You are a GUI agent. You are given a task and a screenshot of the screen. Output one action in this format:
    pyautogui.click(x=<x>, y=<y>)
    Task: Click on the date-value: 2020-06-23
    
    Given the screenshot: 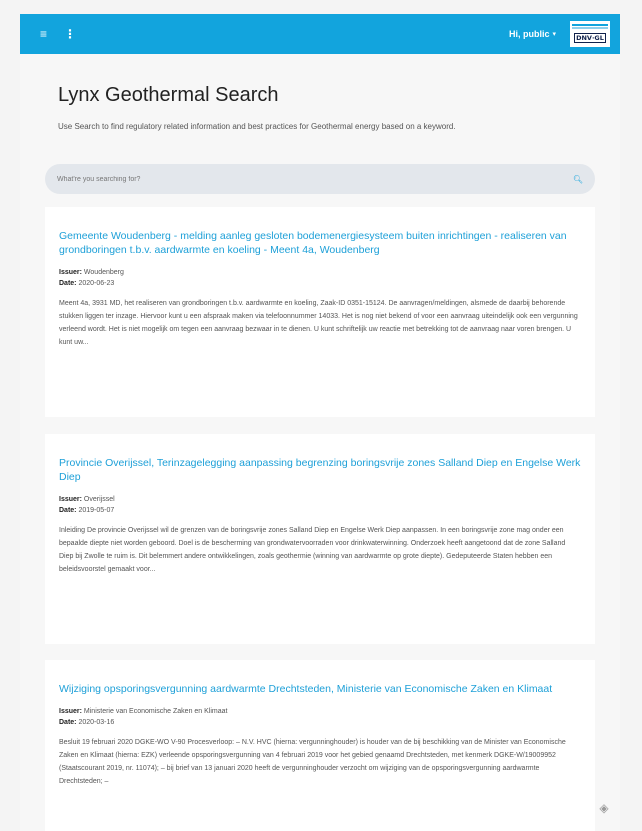 What is the action you would take?
    pyautogui.click(x=96, y=283)
    